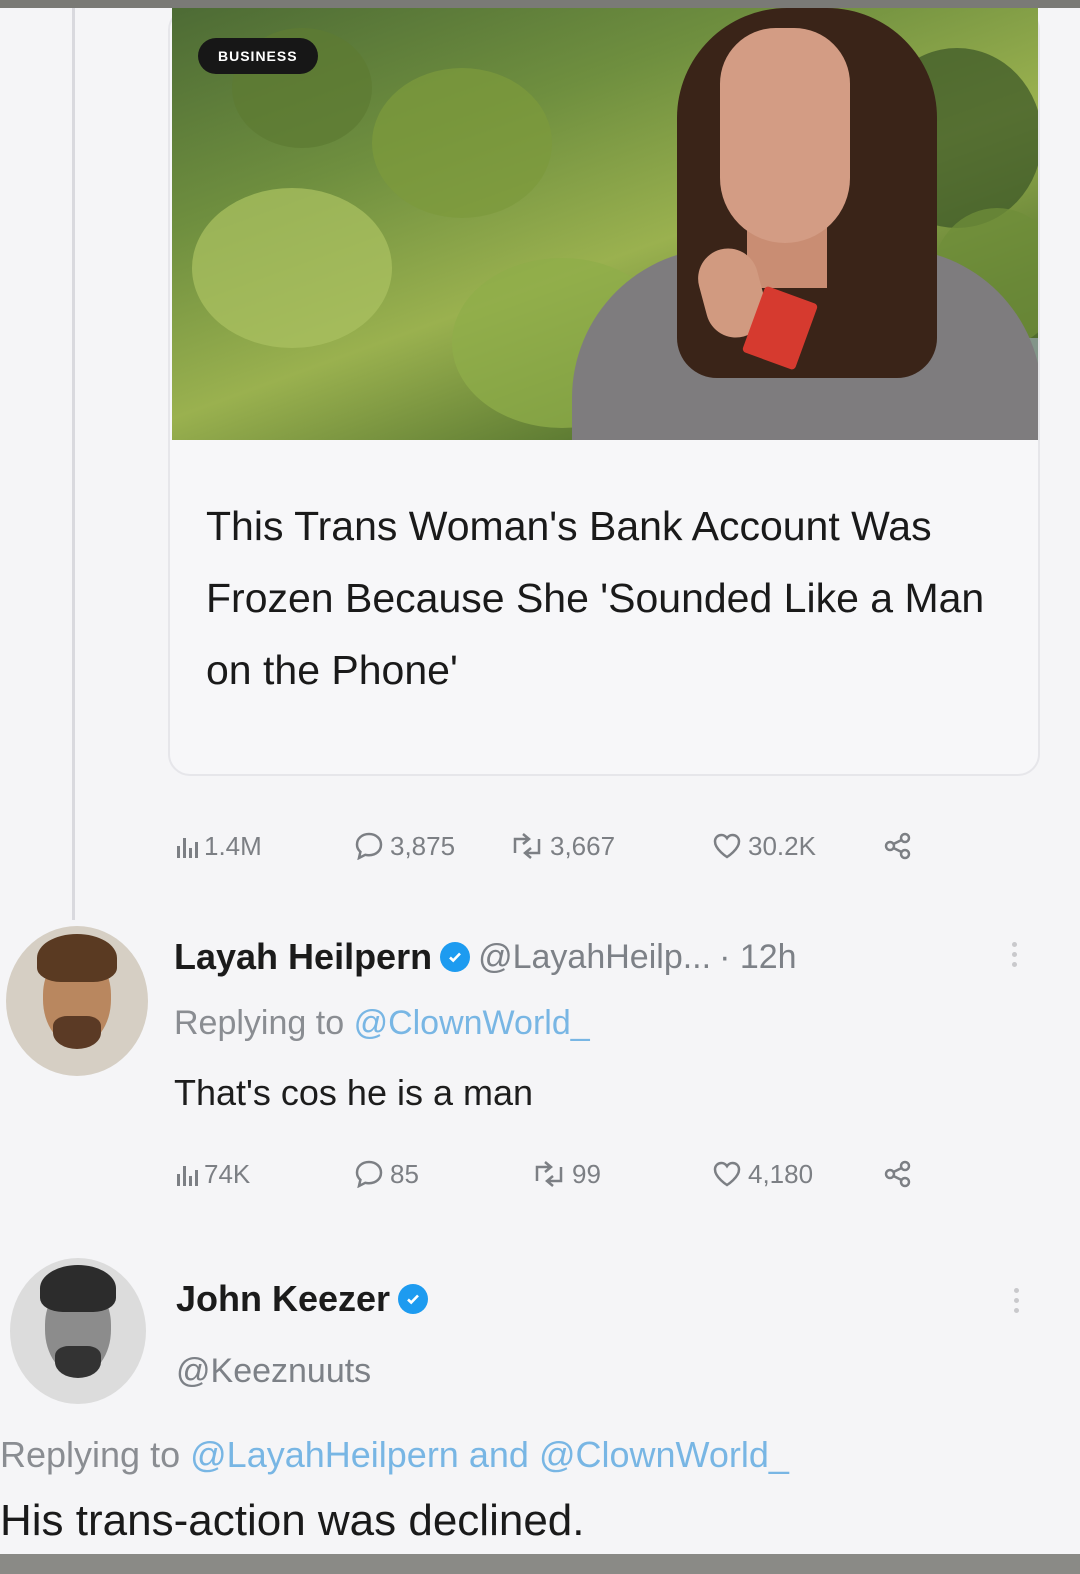 Image resolution: width=1080 pixels, height=1574 pixels. What do you see at coordinates (583, 845) in the screenshot?
I see `reposts-count: 3,667` at bounding box center [583, 845].